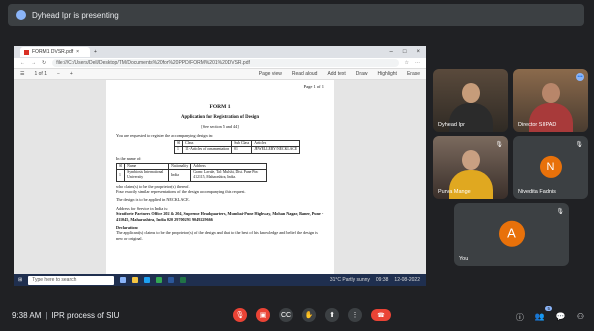 The width and height of the screenshot is (594, 331). I want to click on chat-icon: 💬, so click(561, 317).